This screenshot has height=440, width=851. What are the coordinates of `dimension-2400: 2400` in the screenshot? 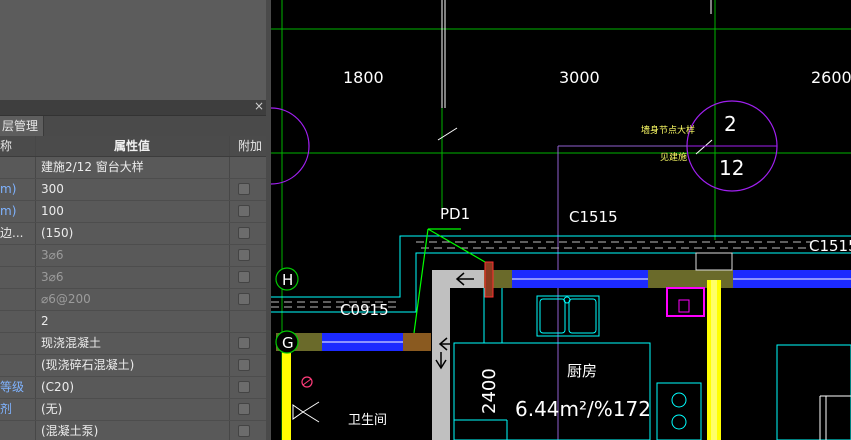 It's located at (489, 391).